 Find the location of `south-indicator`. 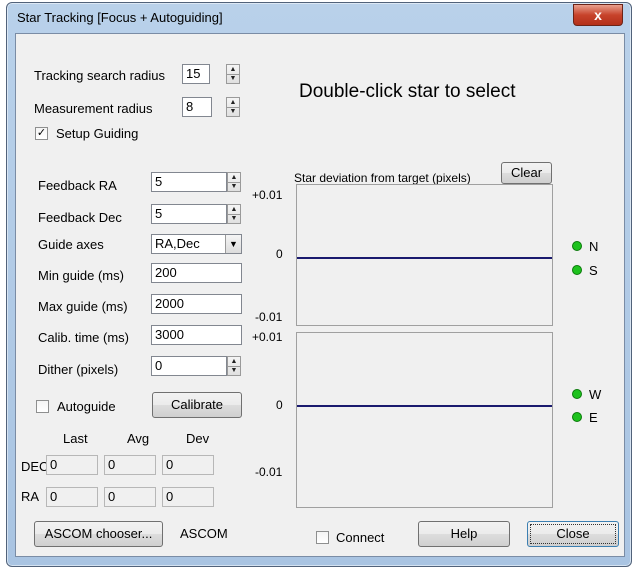

south-indicator is located at coordinates (577, 270).